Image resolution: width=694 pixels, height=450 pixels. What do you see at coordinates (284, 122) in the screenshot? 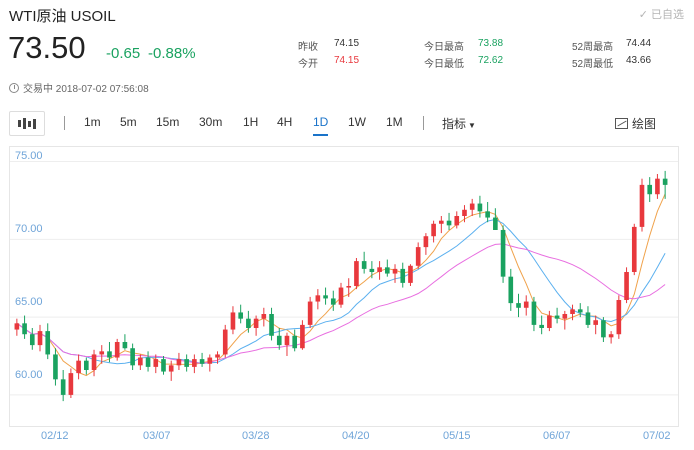
I see `timeframe-4h: 4H` at bounding box center [284, 122].